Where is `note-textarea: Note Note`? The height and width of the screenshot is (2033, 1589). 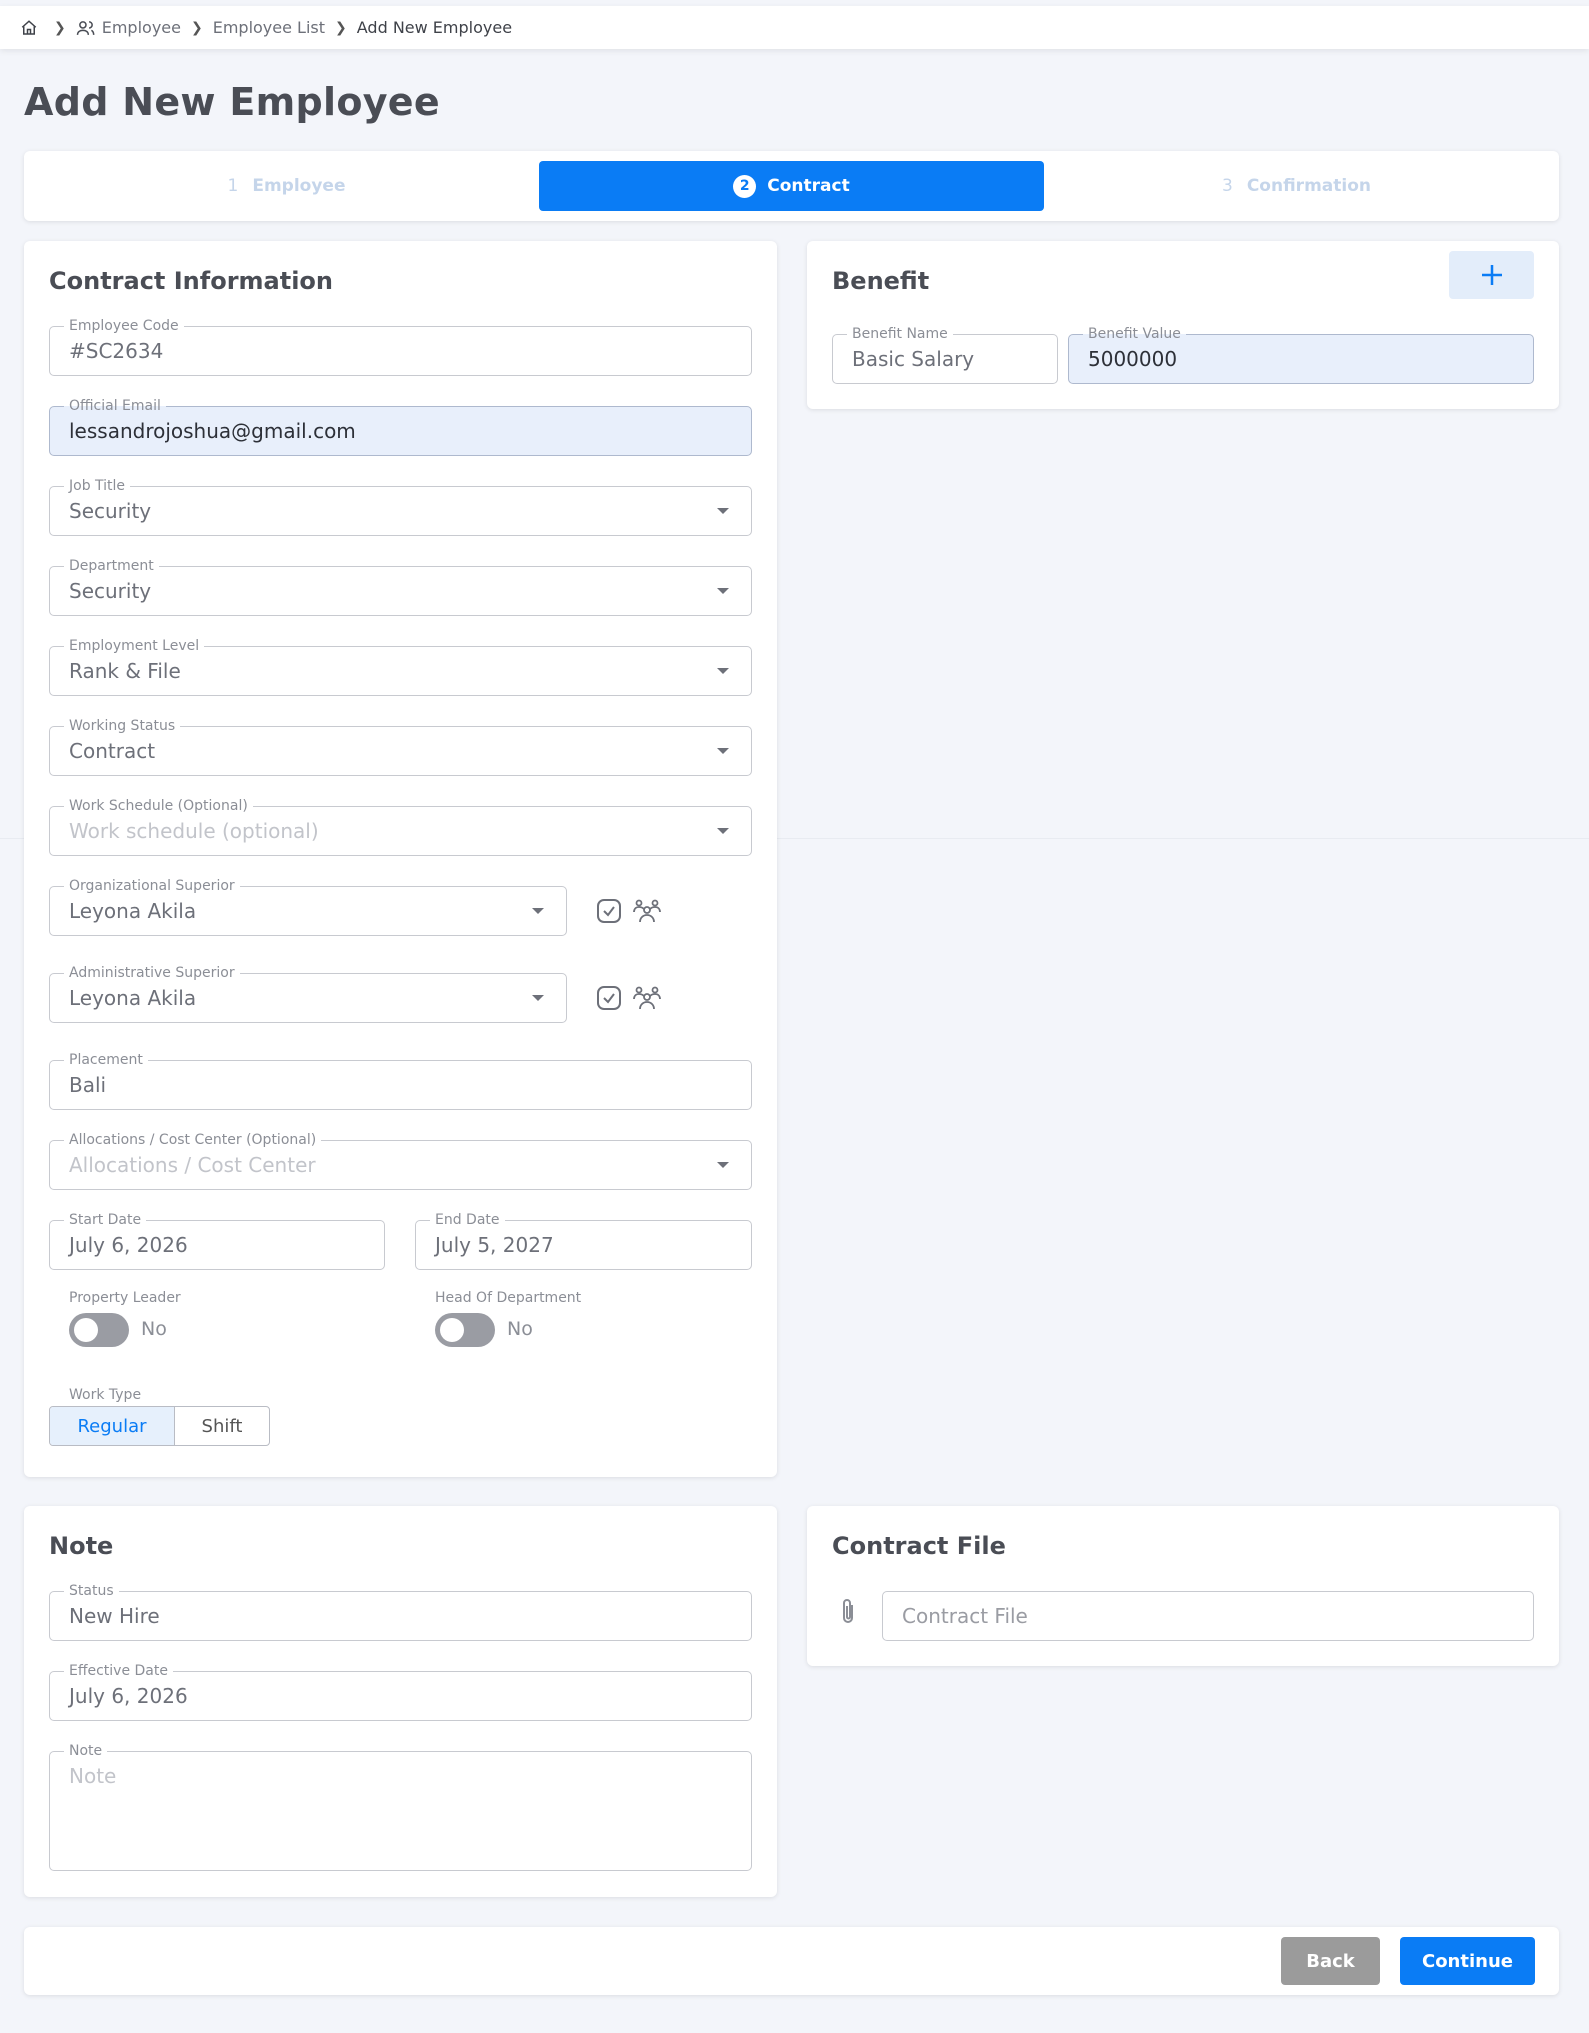 note-textarea: Note Note is located at coordinates (400, 1806).